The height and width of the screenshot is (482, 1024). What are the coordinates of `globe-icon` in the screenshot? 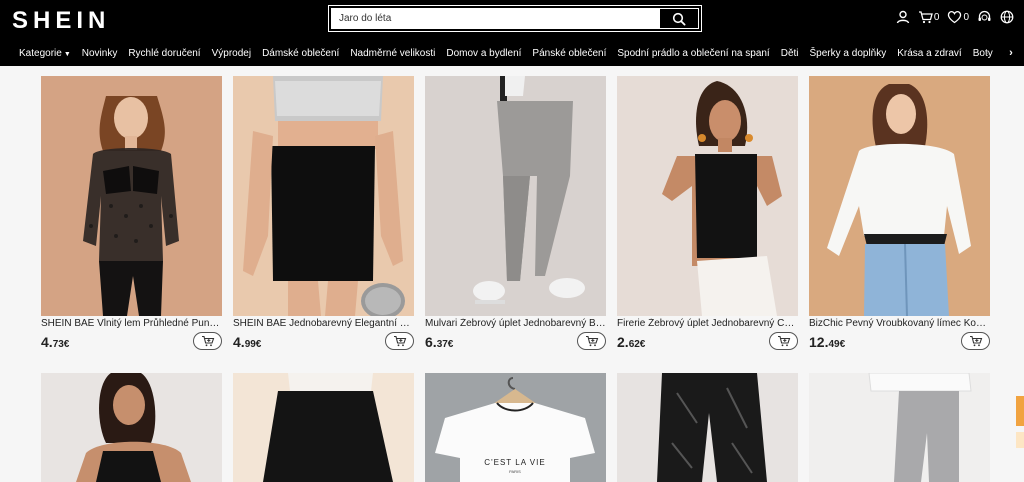 It's located at (1007, 17).